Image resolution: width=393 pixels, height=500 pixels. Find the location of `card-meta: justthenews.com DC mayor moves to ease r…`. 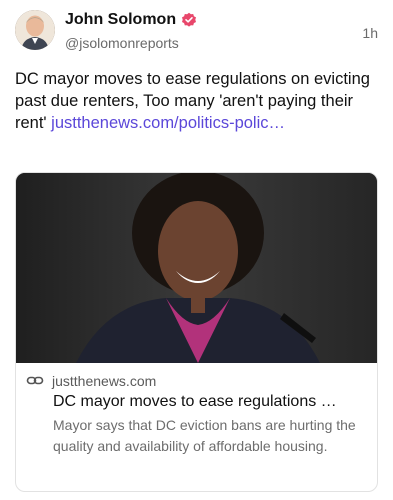

card-meta: justthenews.com DC mayor moves to ease r… is located at coordinates (195, 414).